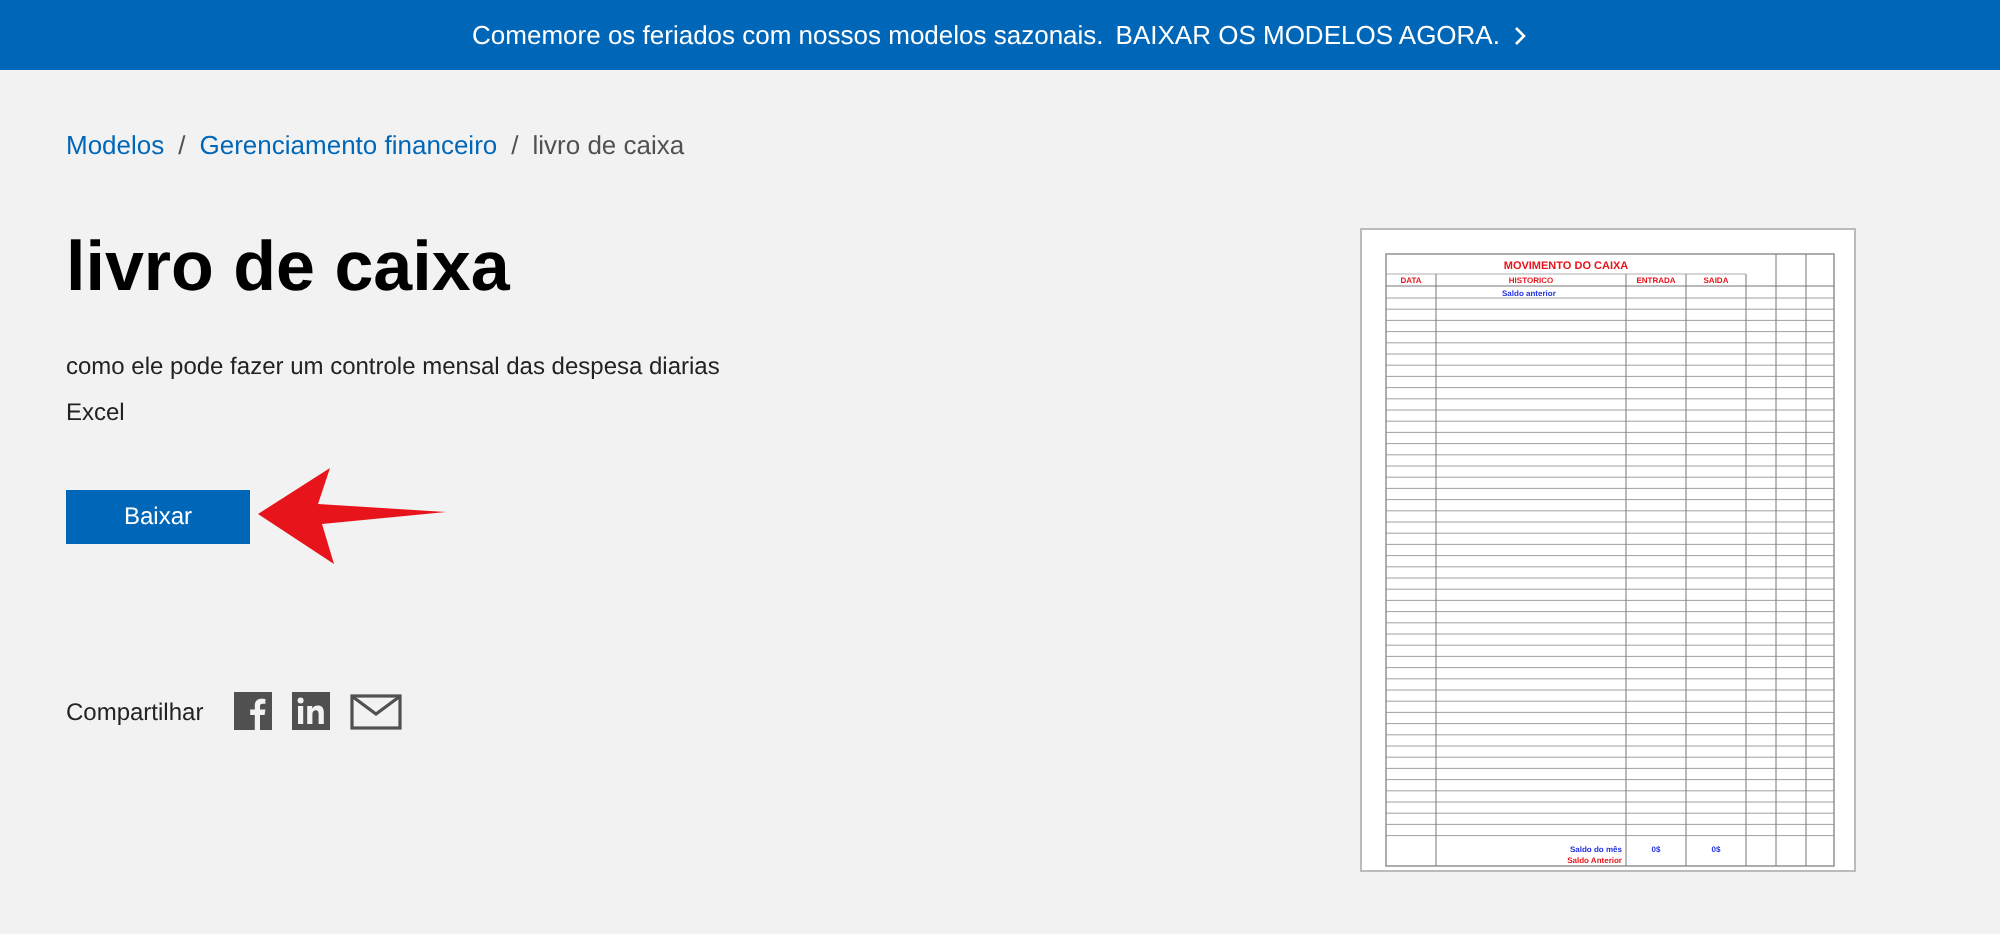 The image size is (2000, 934). I want to click on page-title: livro de caixa, so click(289, 268).